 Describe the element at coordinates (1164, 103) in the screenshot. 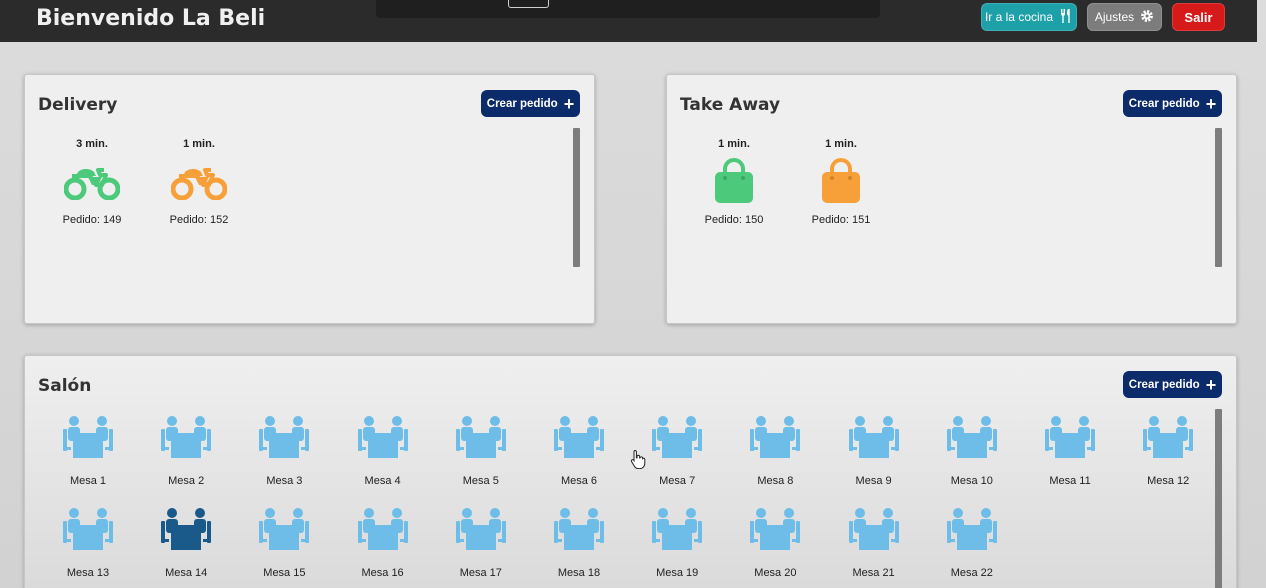

I see `create-takeaway-order-label: Crear pedido` at that location.